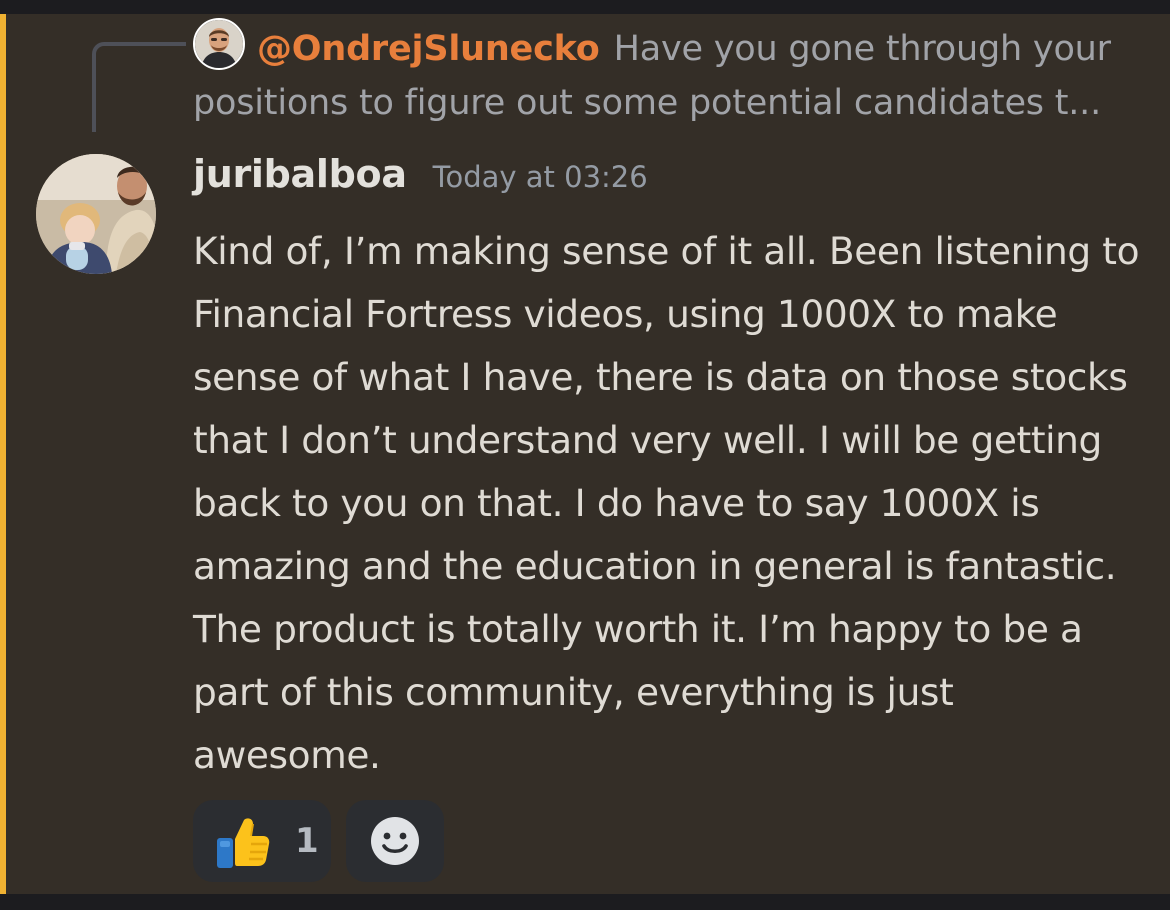 Image resolution: width=1170 pixels, height=910 pixels. I want to click on reply-avatar-image, so click(219, 44).